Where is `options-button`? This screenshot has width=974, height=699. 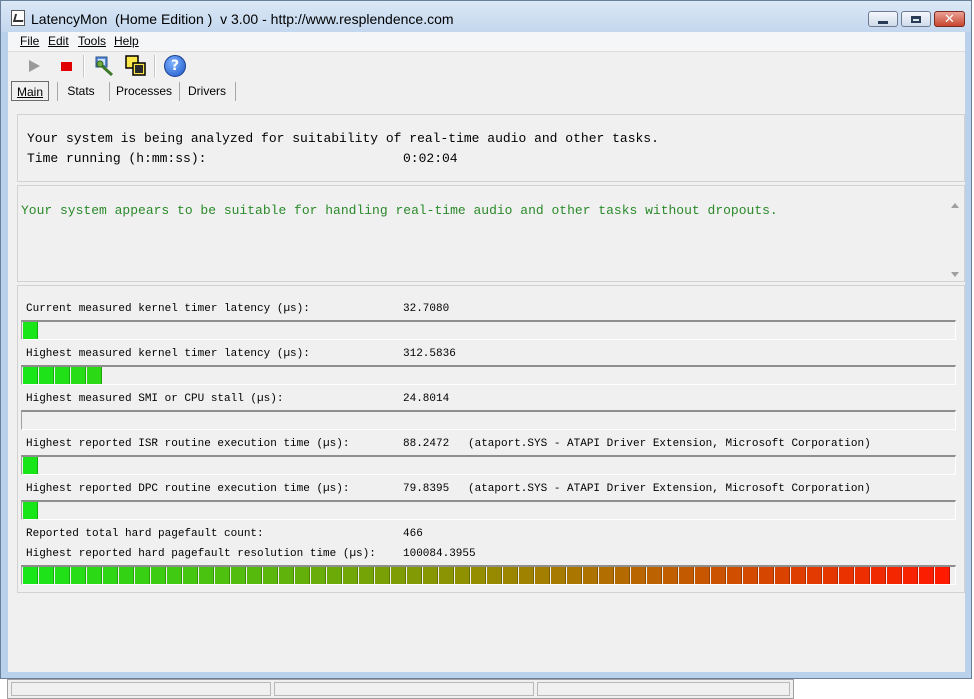
options-button is located at coordinates (104, 66).